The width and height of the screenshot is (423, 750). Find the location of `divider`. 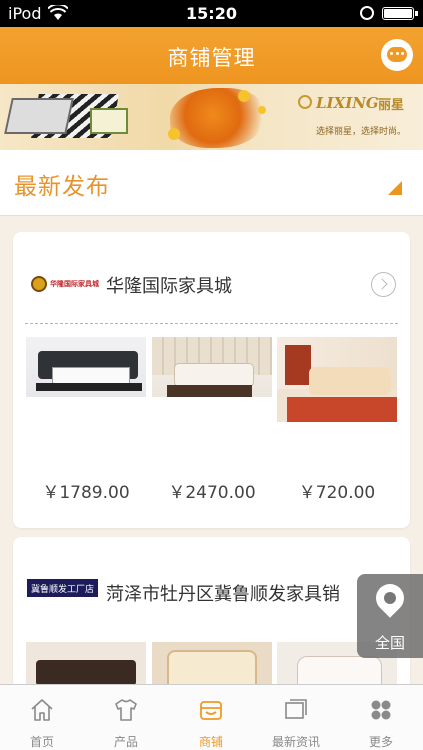

divider is located at coordinates (211, 323).